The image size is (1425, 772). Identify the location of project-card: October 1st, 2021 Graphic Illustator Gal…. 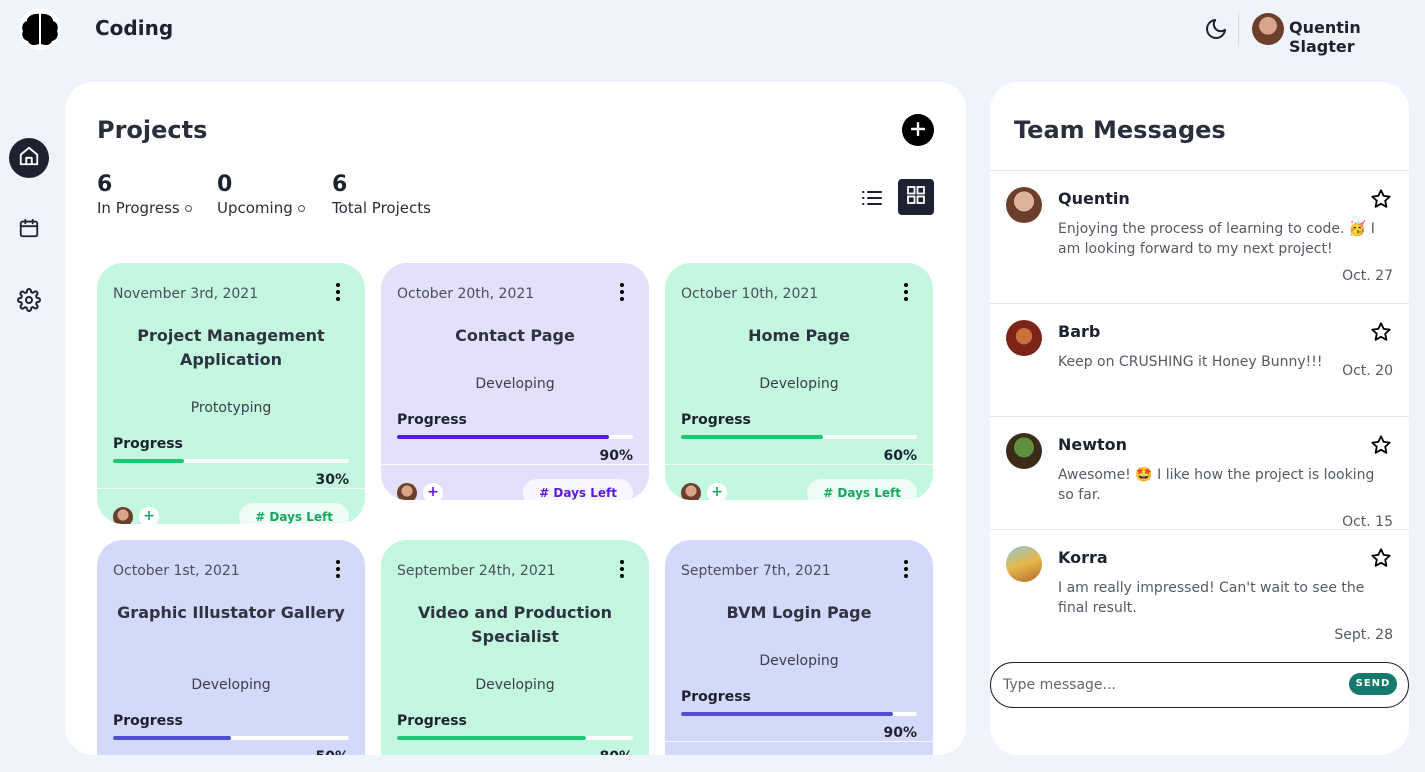
(231, 647).